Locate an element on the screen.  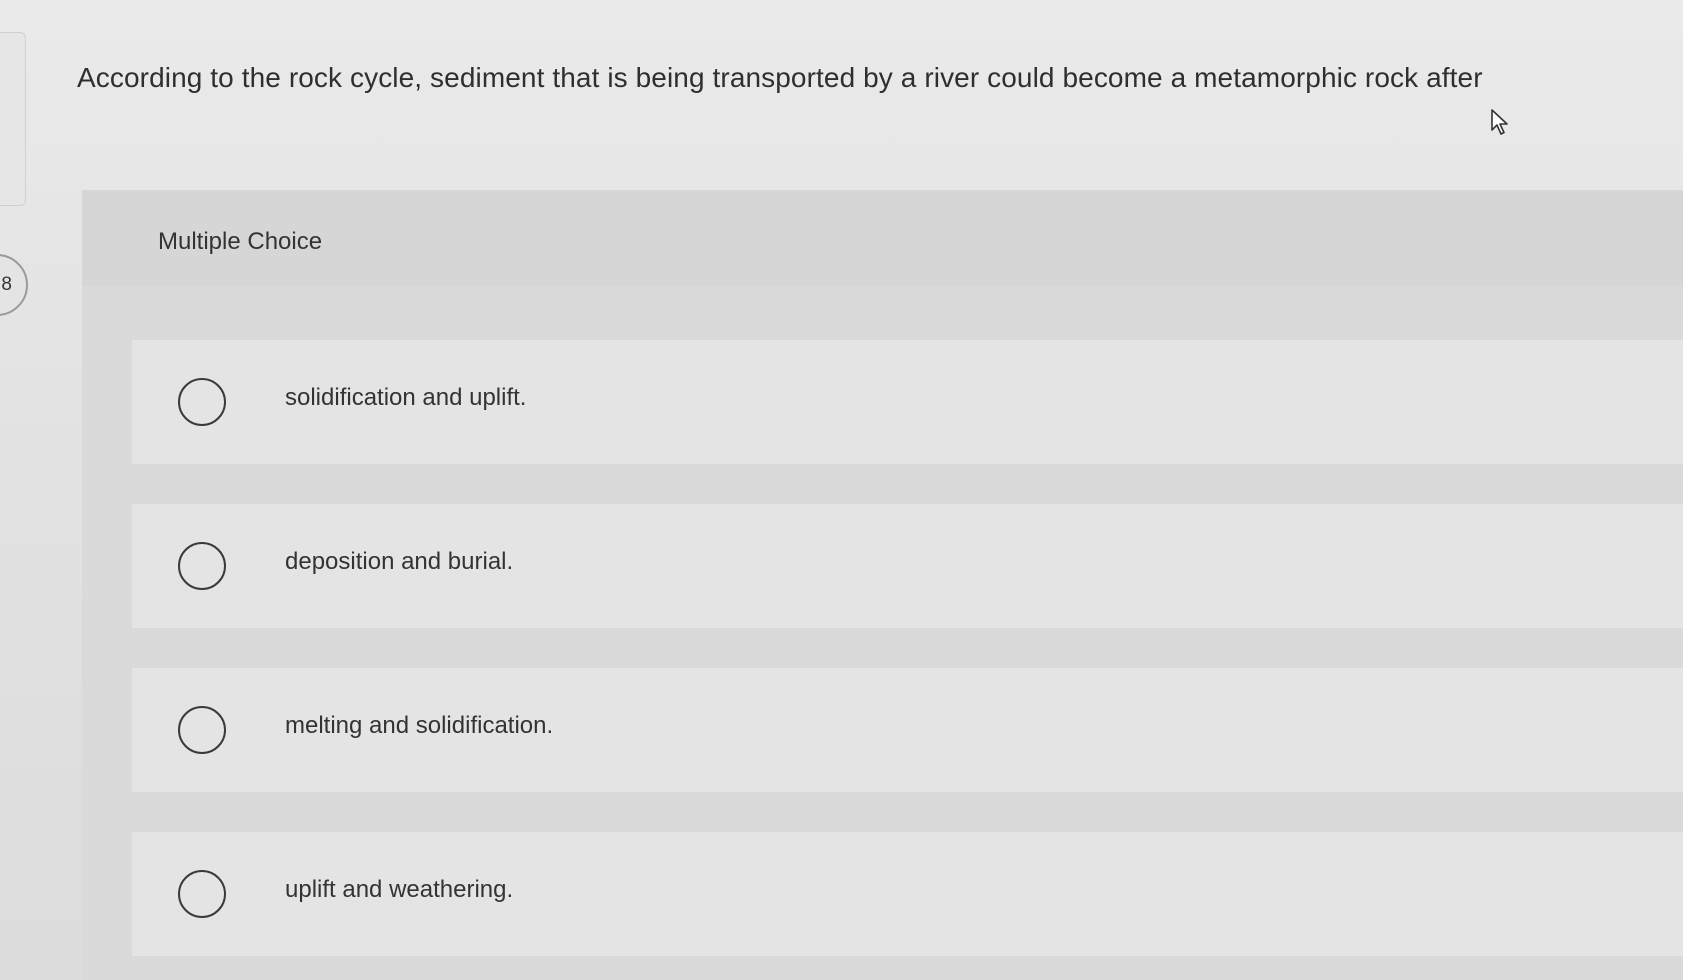
mouse-pointer-icon is located at coordinates (1499, 122).